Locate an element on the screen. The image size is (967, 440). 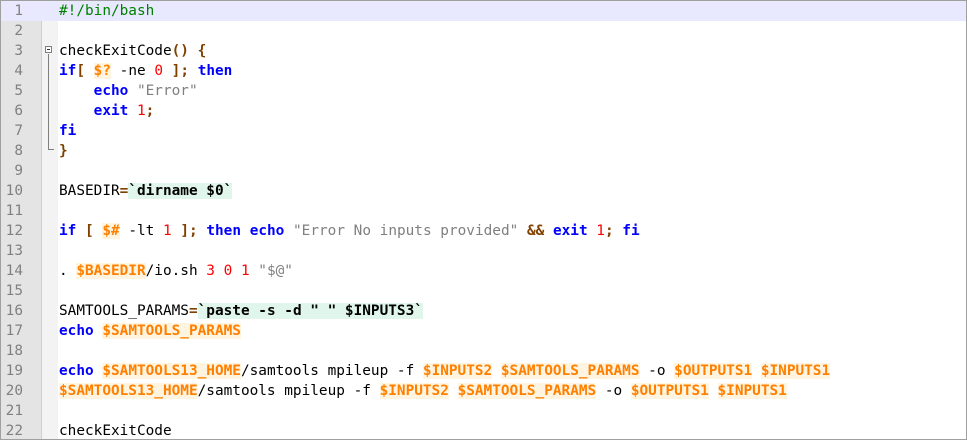
code-token: $BASEDIR is located at coordinates (111, 271).